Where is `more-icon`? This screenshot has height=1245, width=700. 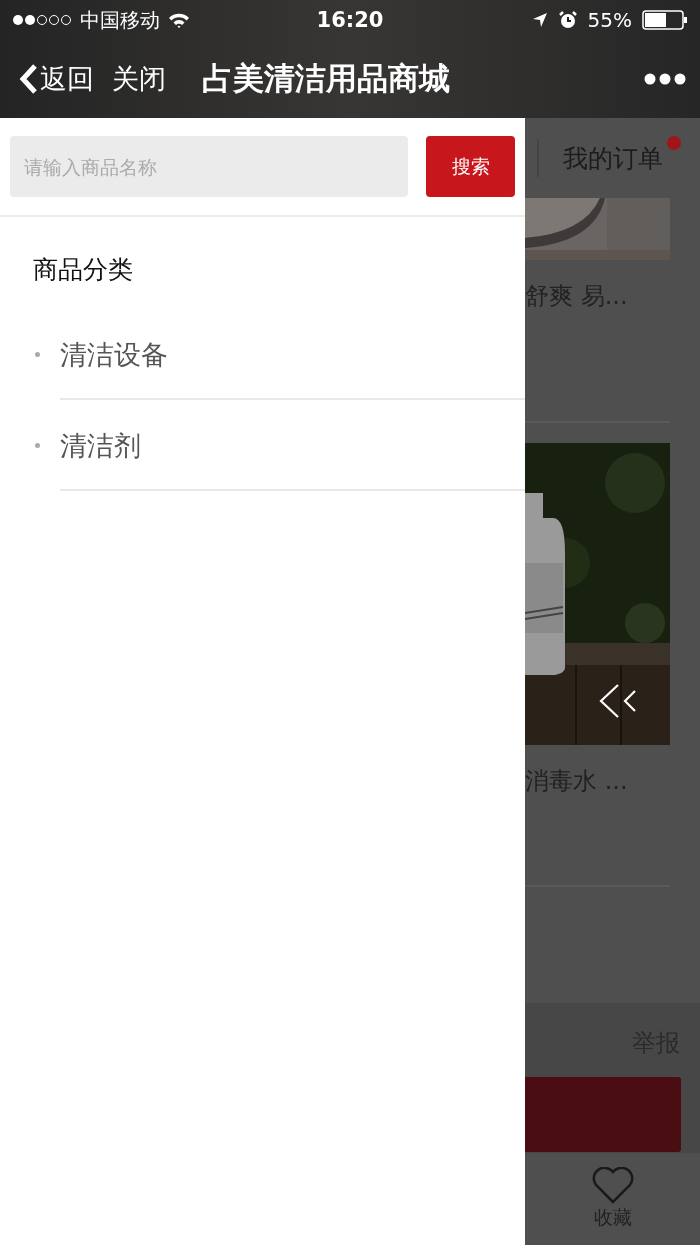
more-icon is located at coordinates (665, 79).